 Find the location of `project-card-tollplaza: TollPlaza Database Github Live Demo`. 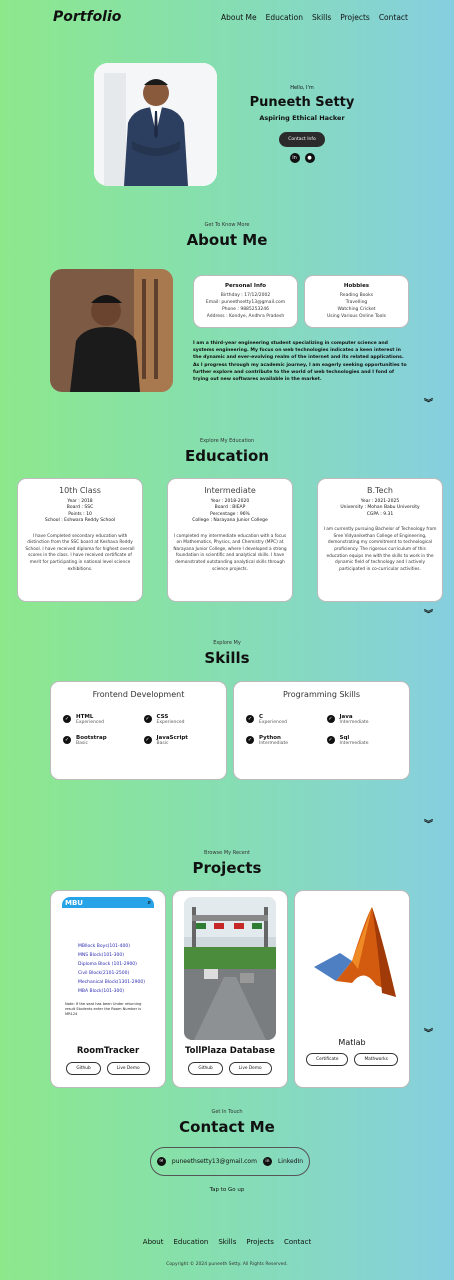

project-card-tollplaza: TollPlaza Database Github Live Demo is located at coordinates (230, 989).